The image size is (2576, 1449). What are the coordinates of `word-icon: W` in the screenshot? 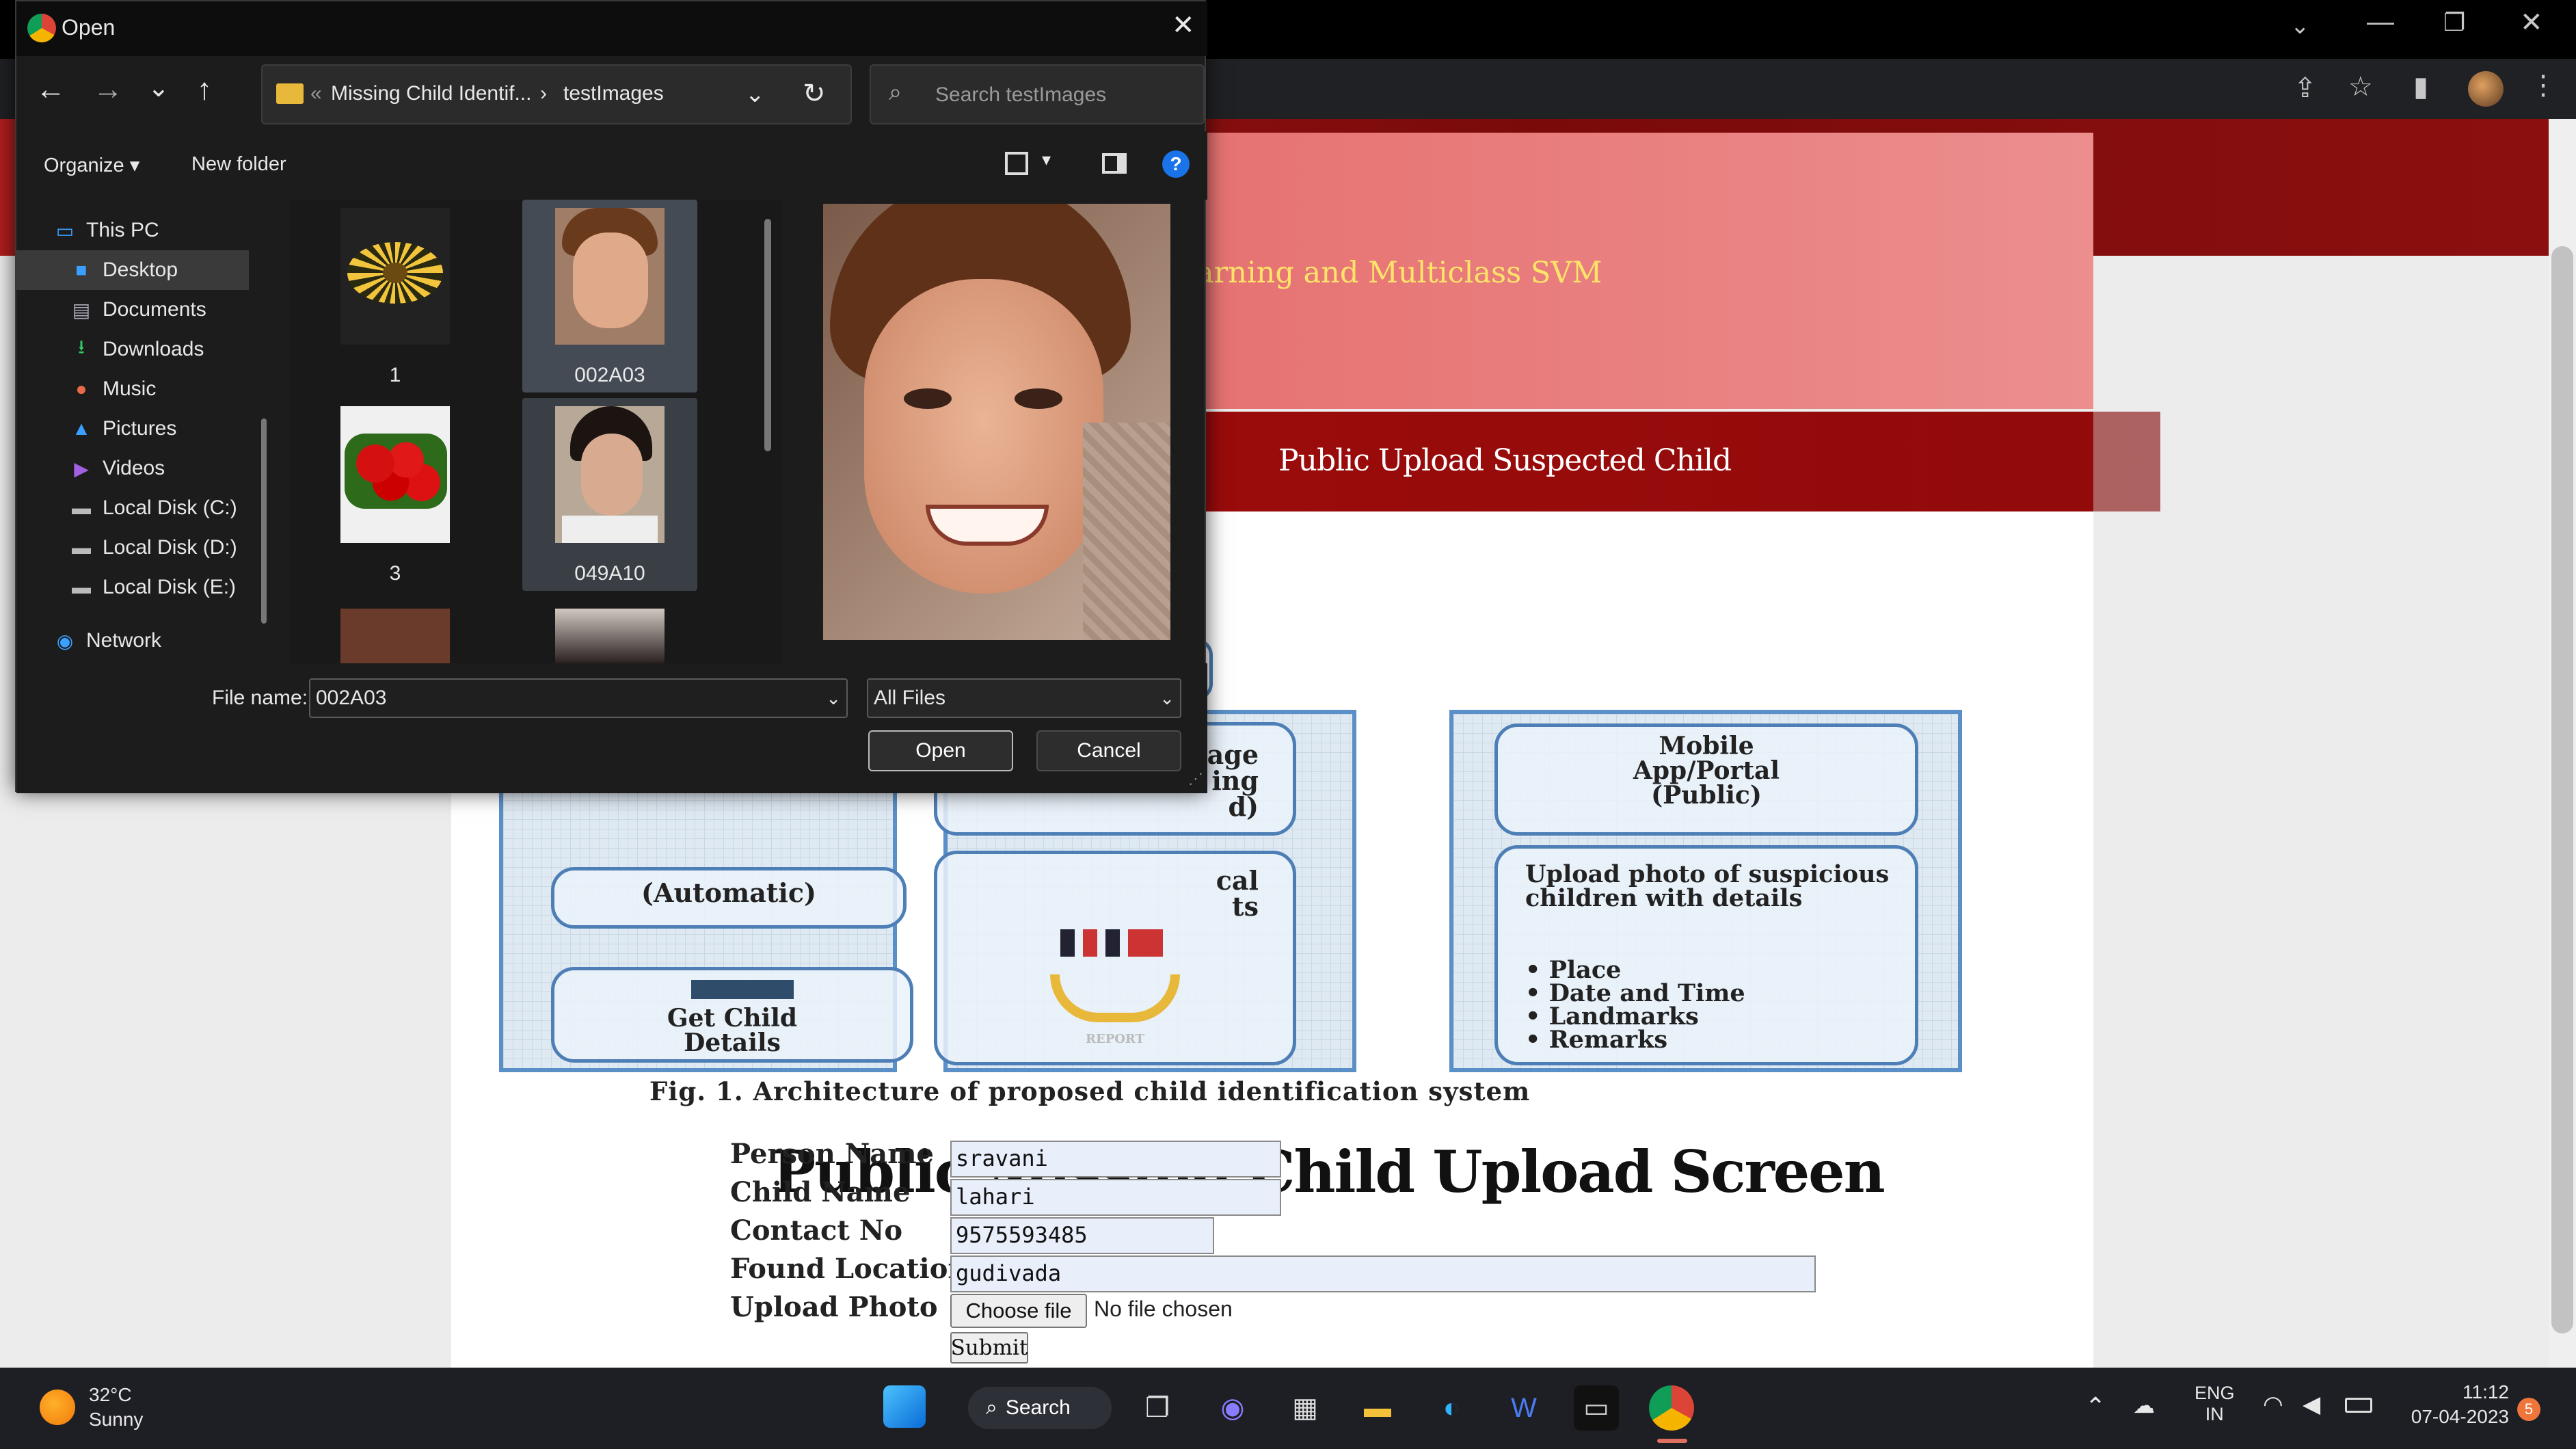 It's located at (1523, 1408).